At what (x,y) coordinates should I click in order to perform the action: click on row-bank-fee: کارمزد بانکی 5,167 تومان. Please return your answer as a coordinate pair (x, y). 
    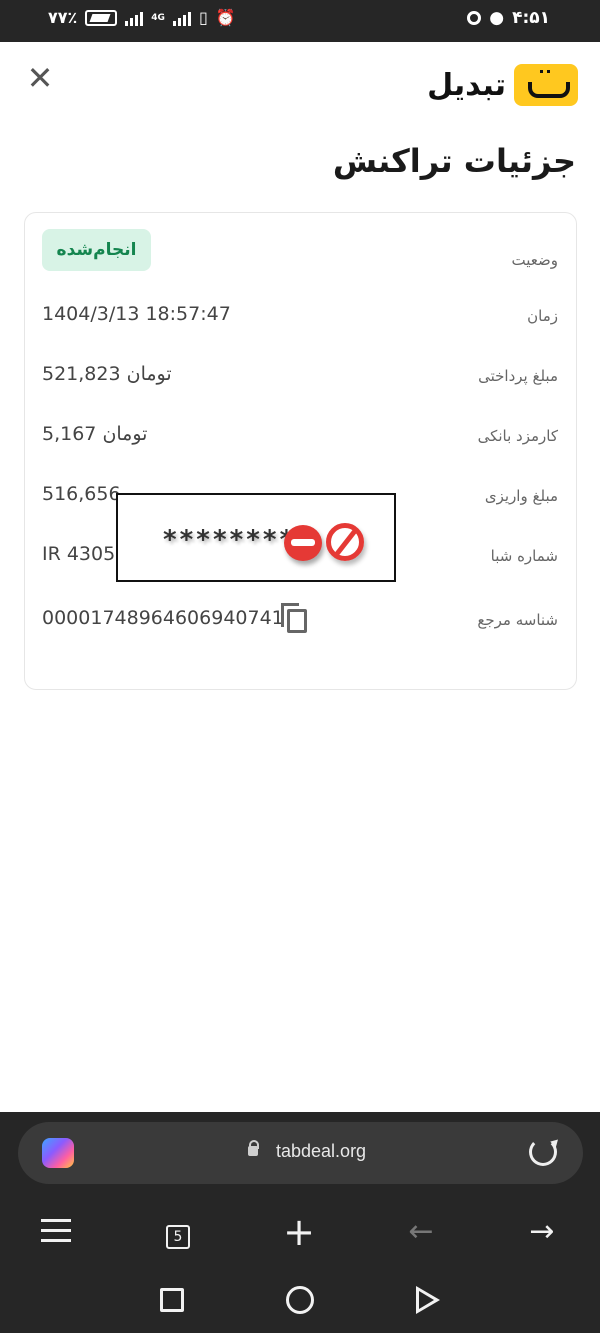
    Looking at the image, I should click on (300, 437).